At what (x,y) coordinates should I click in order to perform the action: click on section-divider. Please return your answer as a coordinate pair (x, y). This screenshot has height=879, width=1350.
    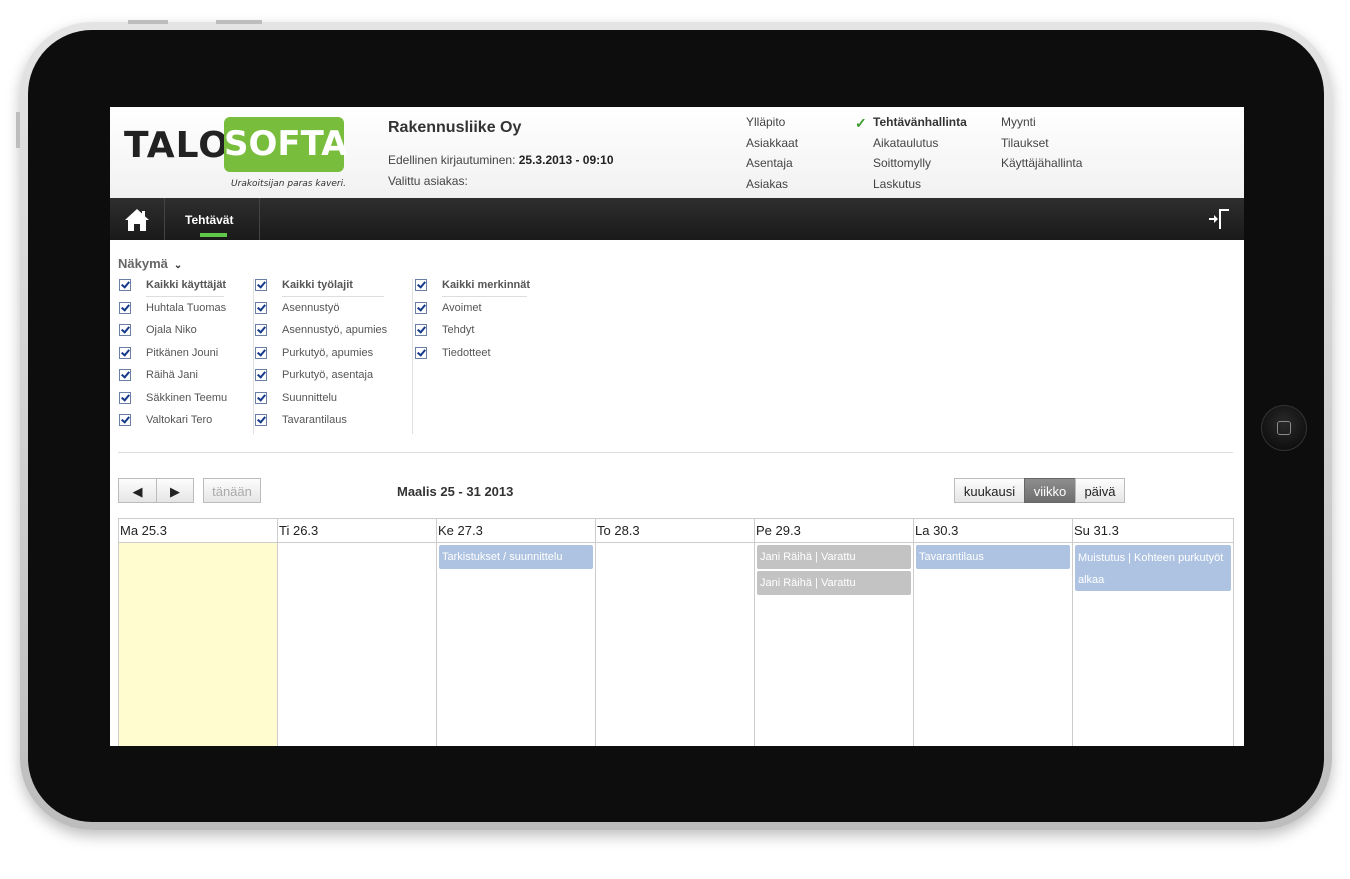
    Looking at the image, I should click on (675, 452).